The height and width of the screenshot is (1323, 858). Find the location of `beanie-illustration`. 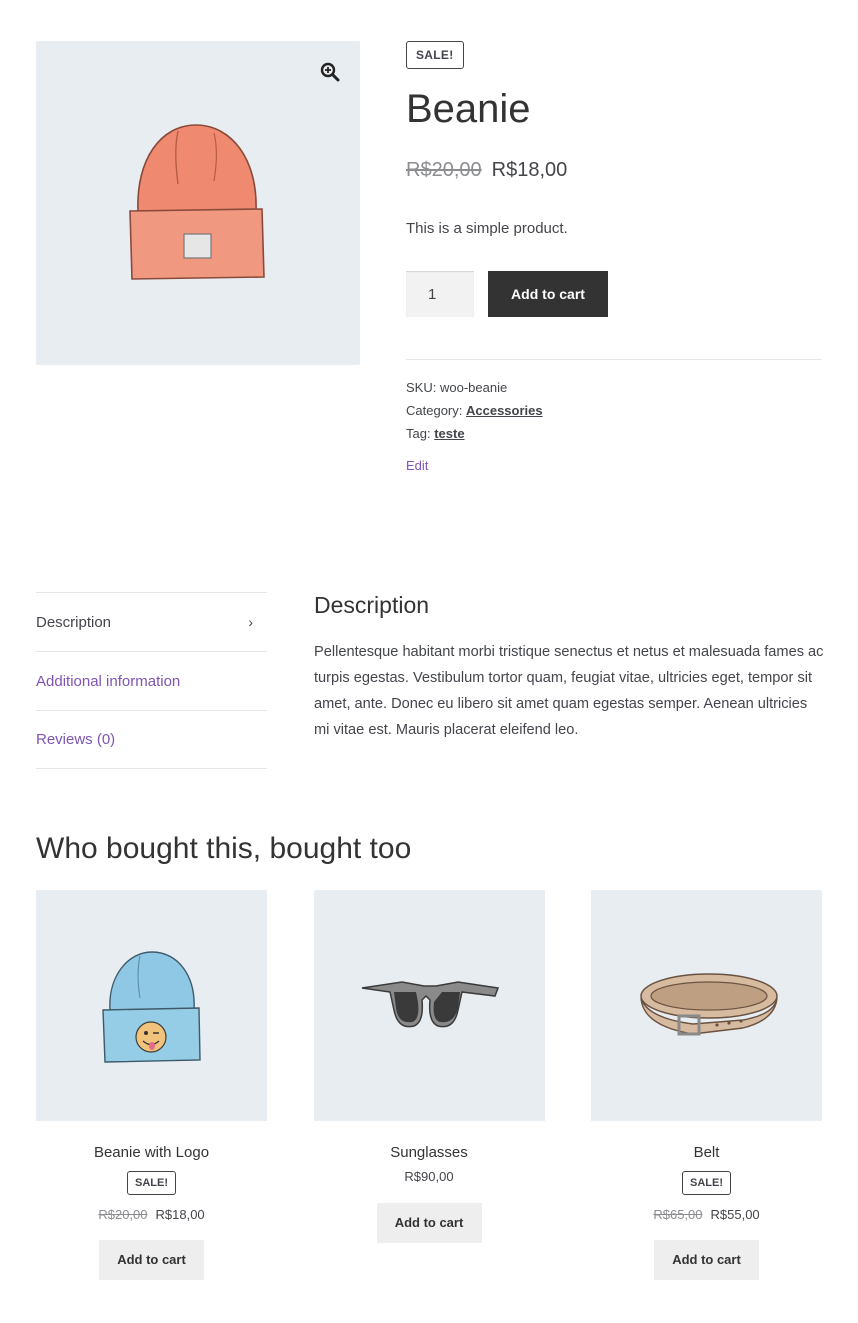

beanie-illustration is located at coordinates (197, 202).